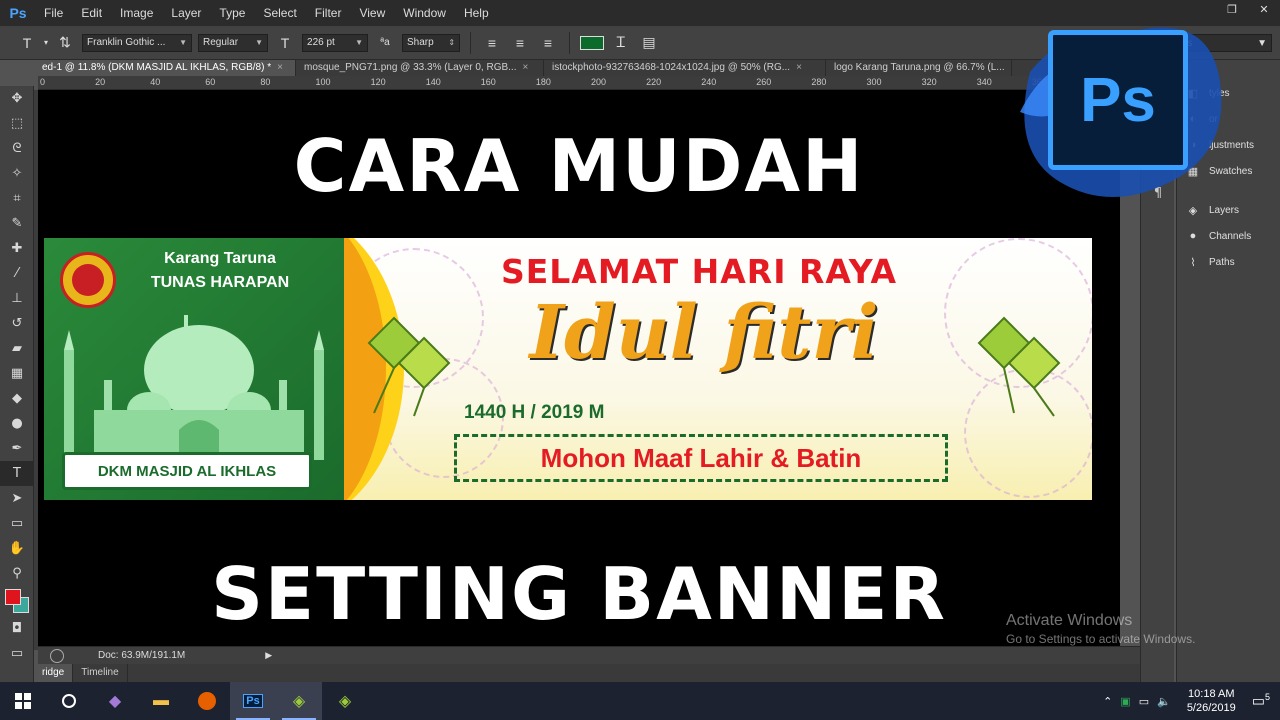  I want to click on text-color-swatch, so click(592, 42).